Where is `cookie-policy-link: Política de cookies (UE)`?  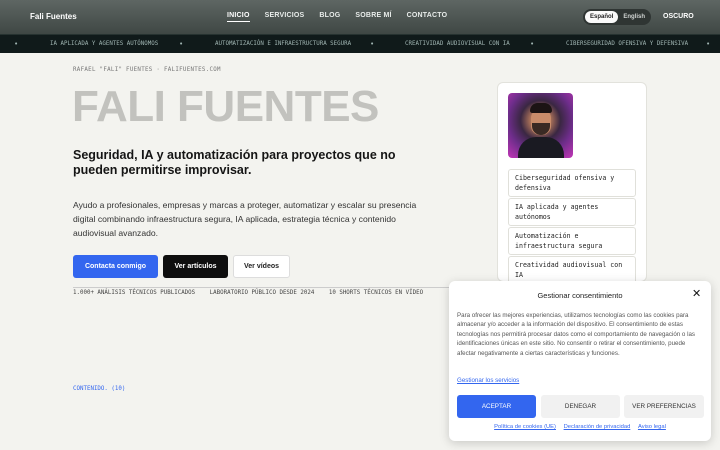 cookie-policy-link: Política de cookies (UE) is located at coordinates (525, 427).